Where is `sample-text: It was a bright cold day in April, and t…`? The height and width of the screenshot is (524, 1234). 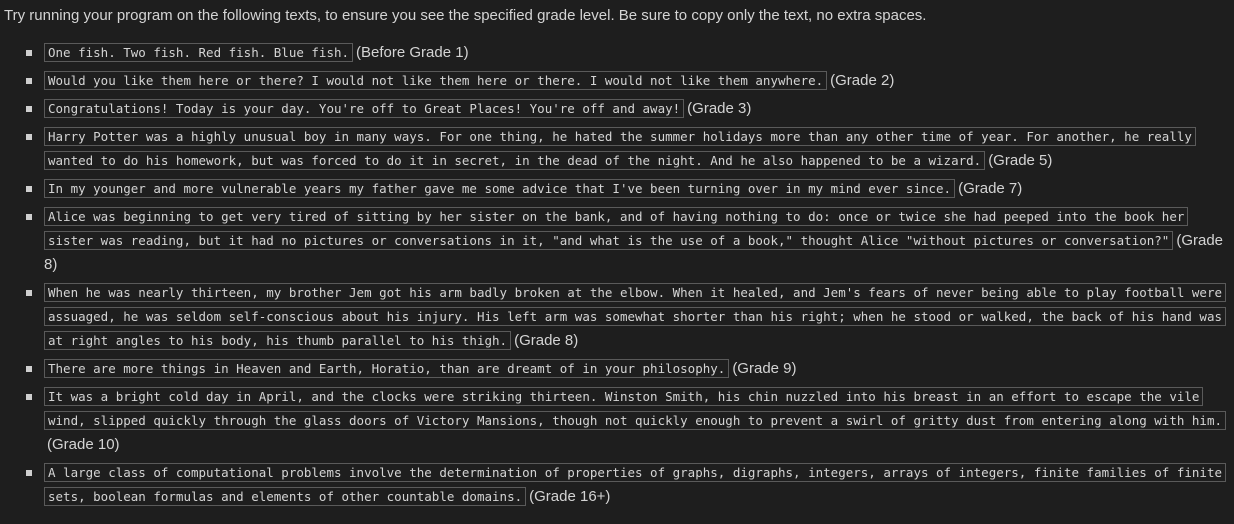 sample-text: It was a bright cold day in April, and t… is located at coordinates (635, 408).